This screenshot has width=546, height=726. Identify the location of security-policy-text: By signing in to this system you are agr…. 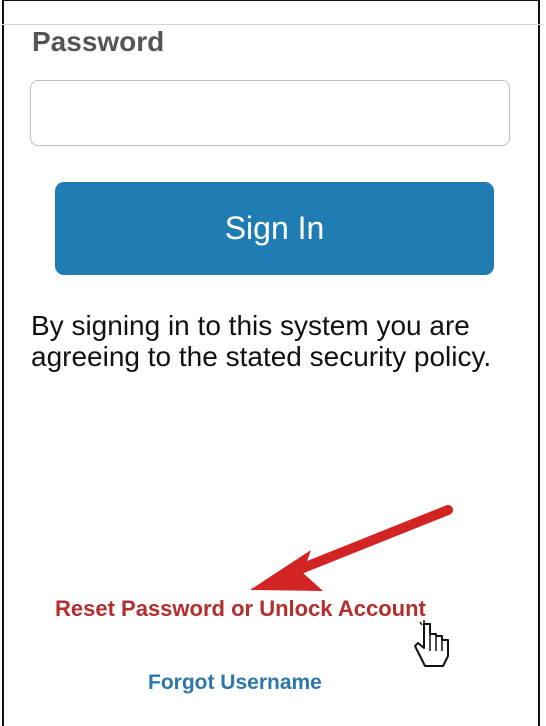
(261, 341).